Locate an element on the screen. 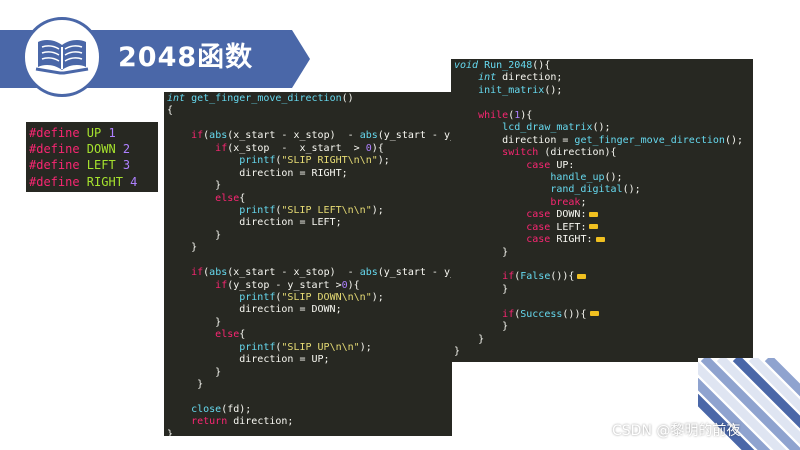 The width and height of the screenshot is (800, 450). code-line: break; is located at coordinates (568, 202).